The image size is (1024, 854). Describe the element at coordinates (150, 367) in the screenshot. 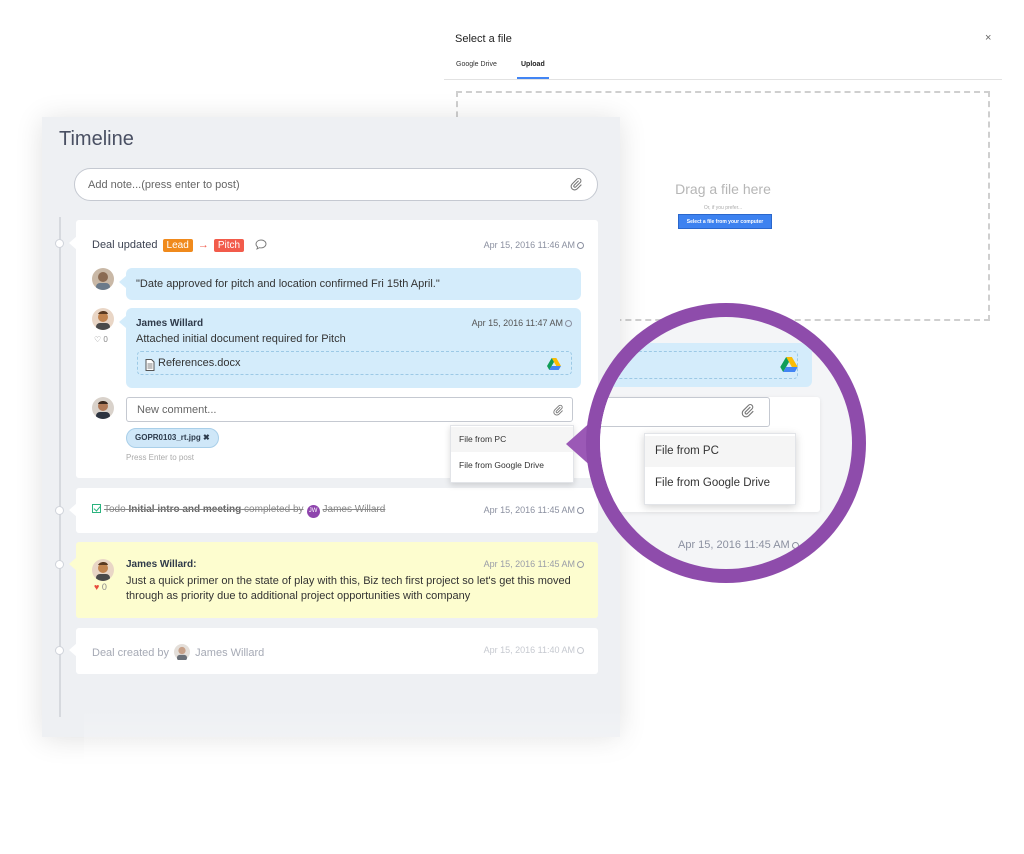

I see `document-icon` at that location.